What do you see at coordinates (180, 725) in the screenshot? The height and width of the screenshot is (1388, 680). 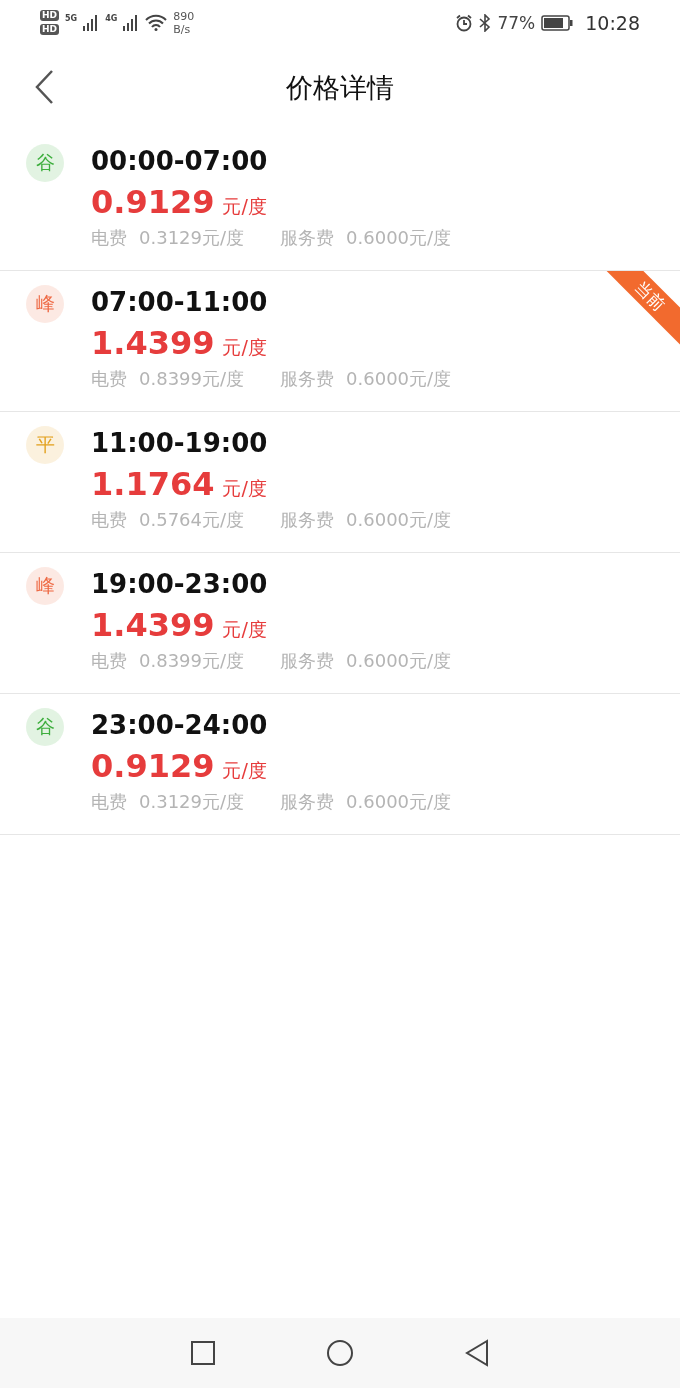 I see `time-range: 23:00-24:00` at bounding box center [180, 725].